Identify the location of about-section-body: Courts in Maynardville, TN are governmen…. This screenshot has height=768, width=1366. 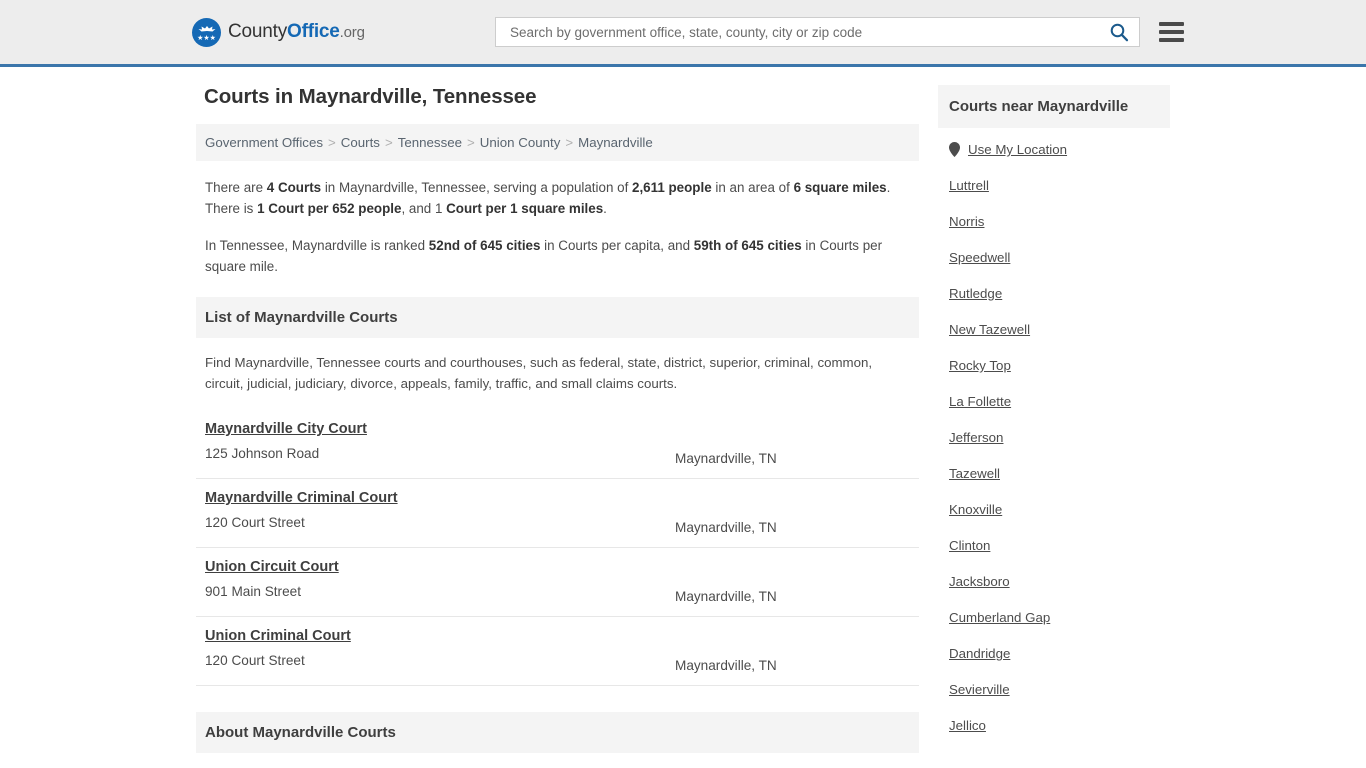
(557, 760).